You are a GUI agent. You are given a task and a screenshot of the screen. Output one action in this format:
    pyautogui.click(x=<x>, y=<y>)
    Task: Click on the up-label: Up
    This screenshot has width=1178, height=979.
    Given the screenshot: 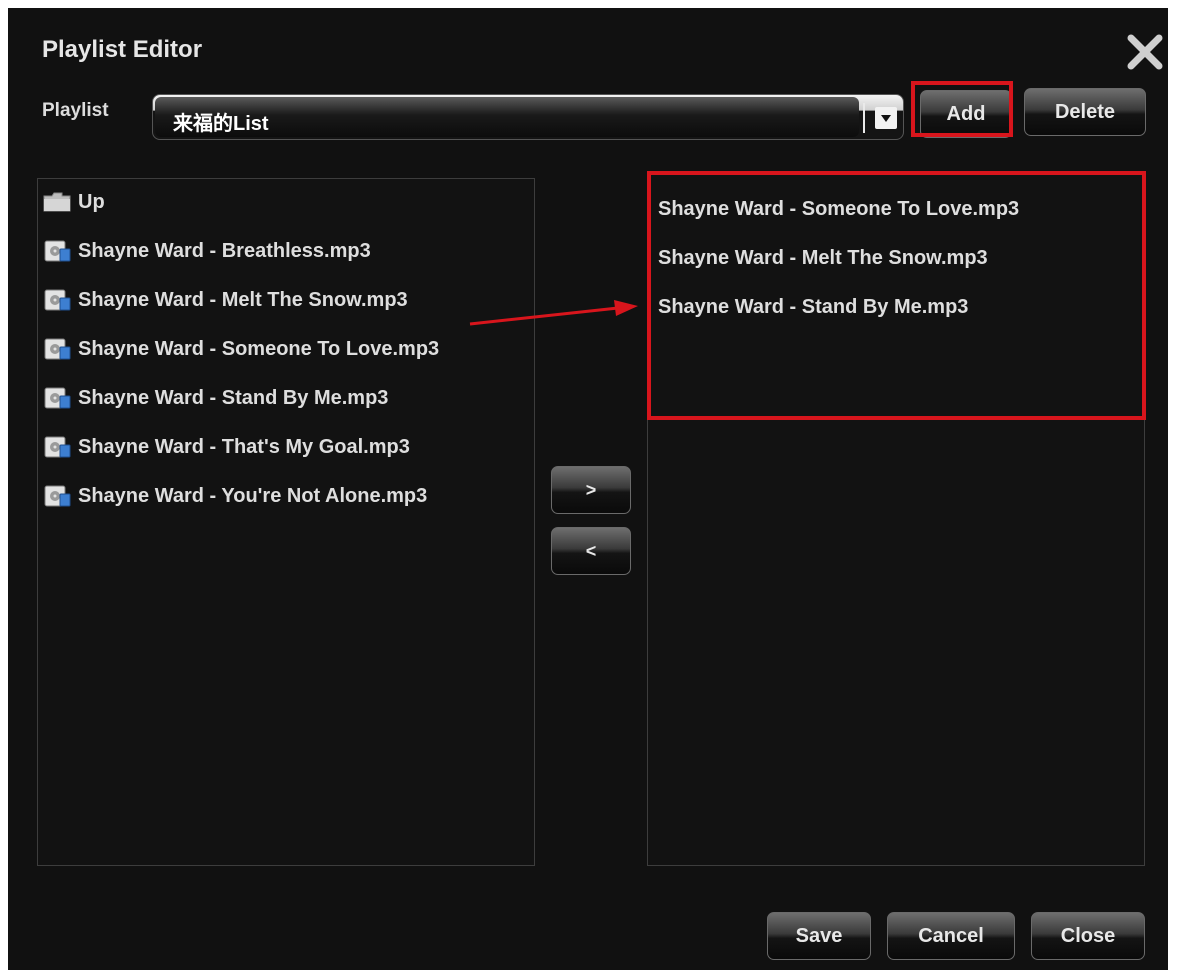 What is the action you would take?
    pyautogui.click(x=91, y=201)
    